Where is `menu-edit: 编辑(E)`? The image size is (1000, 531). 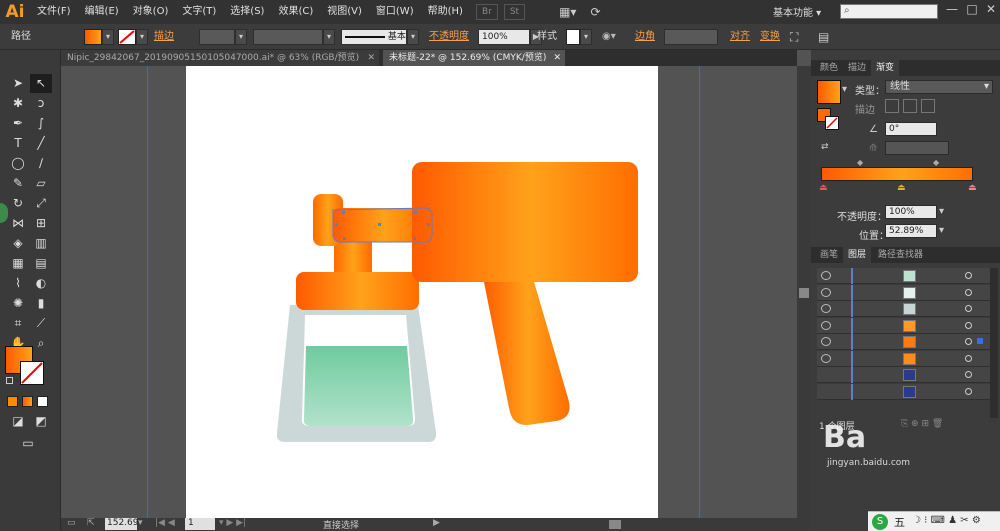
menu-edit: 编辑(E) is located at coordinates (102, 12).